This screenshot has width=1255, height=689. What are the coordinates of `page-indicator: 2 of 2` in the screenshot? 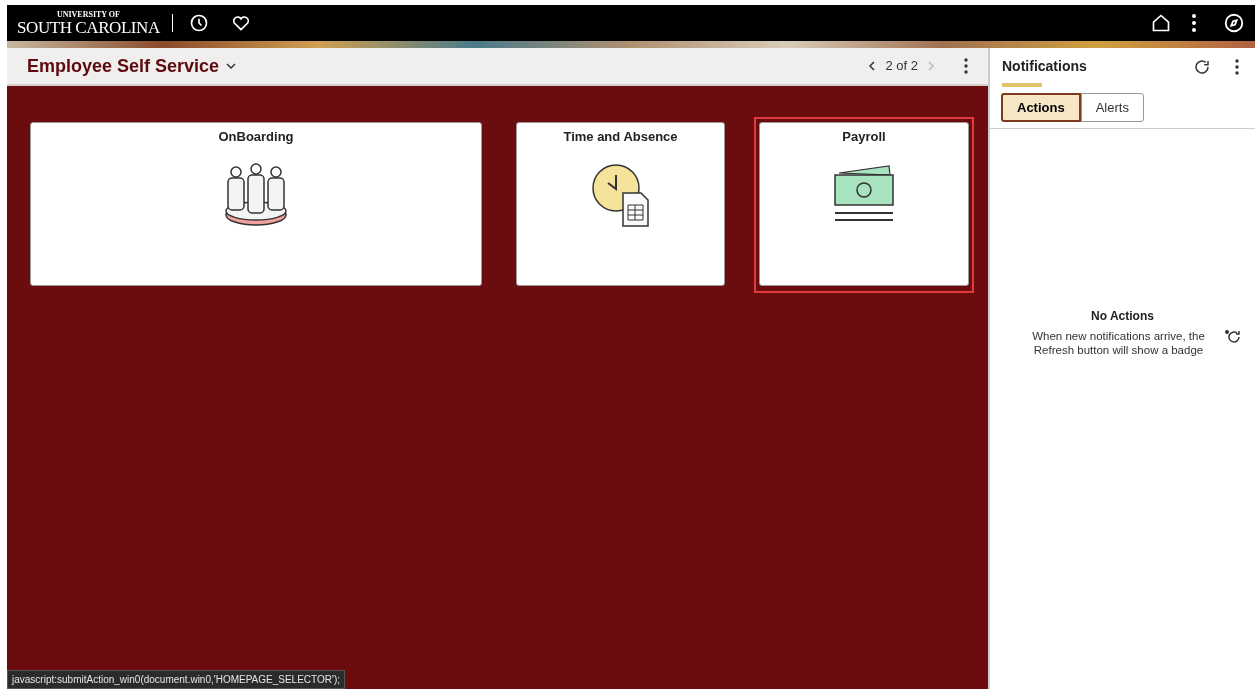 It's located at (901, 66).